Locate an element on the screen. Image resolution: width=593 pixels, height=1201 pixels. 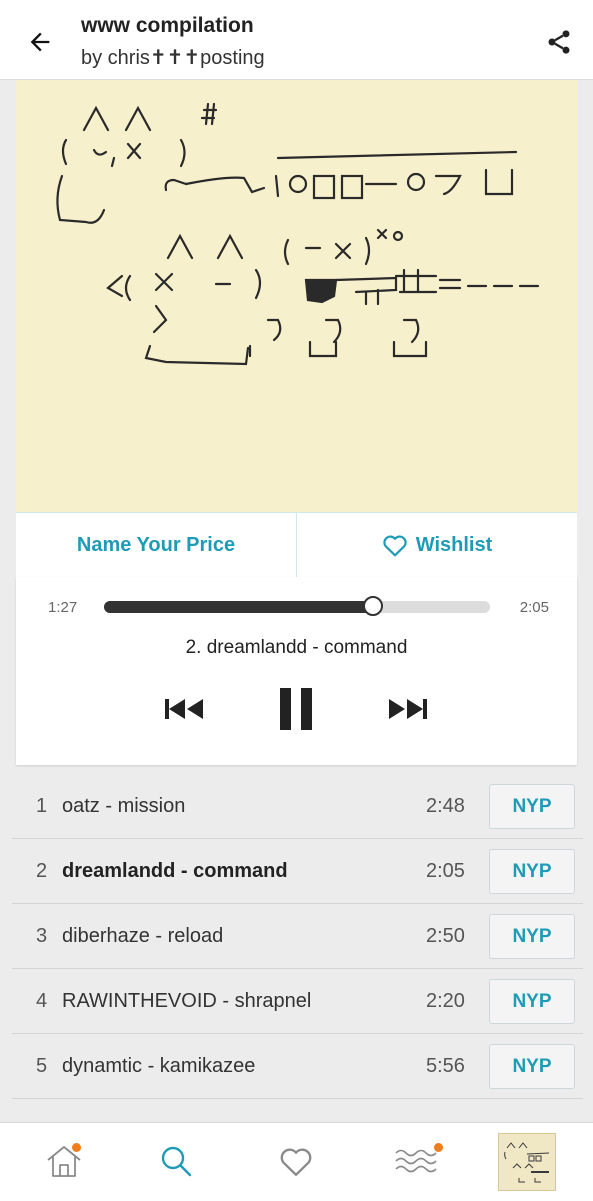
nav-feed is located at coordinates (416, 1161).